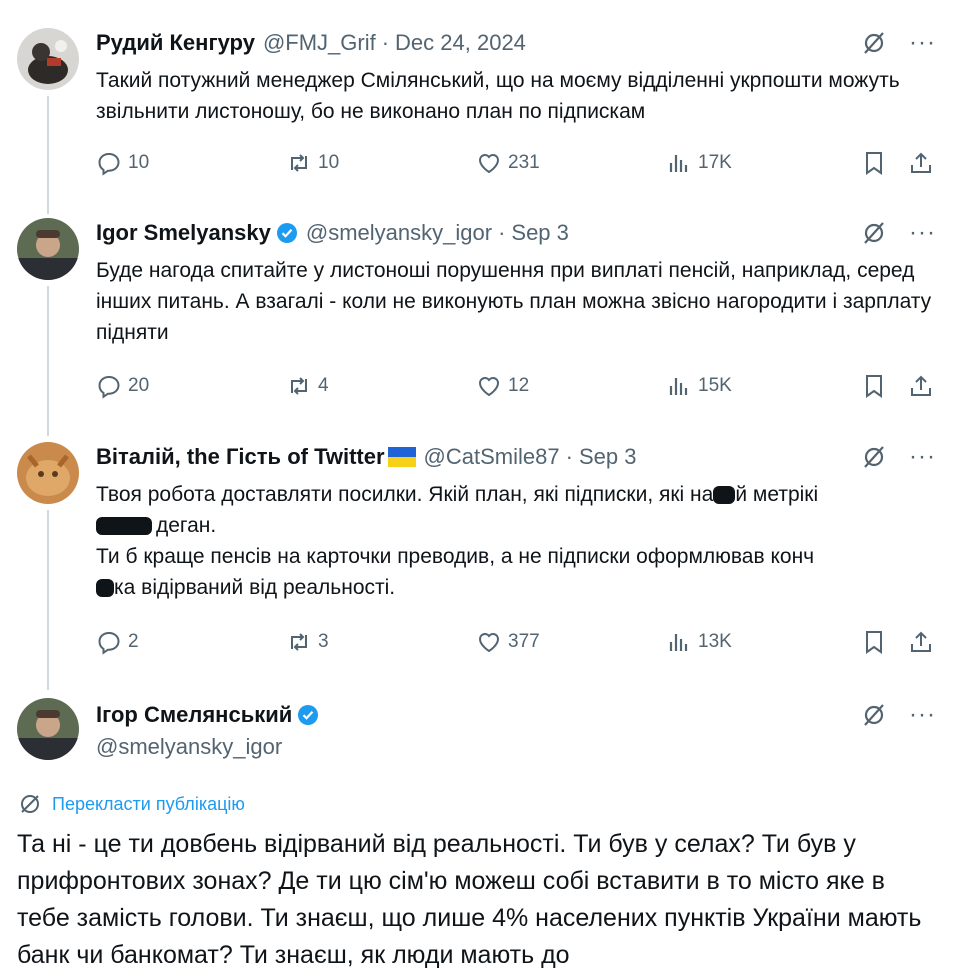 The image size is (960, 979). Describe the element at coordinates (521, 525) in the screenshot. I see `text-line: деган.` at that location.